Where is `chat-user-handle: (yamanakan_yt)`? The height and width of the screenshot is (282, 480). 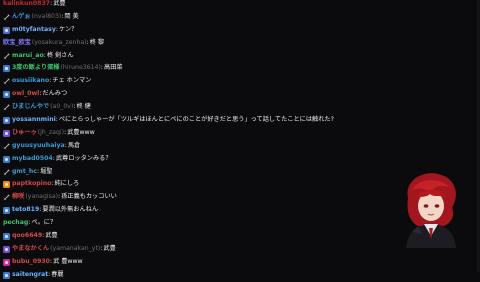 chat-user-handle: (yamanakan_yt) is located at coordinates (75, 248).